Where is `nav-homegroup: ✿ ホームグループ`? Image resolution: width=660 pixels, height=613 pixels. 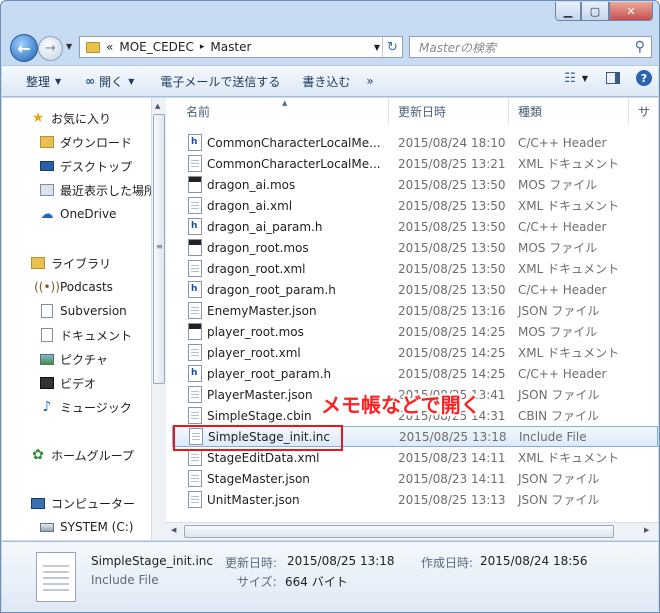 nav-homegroup: ✿ ホームグループ is located at coordinates (82, 455).